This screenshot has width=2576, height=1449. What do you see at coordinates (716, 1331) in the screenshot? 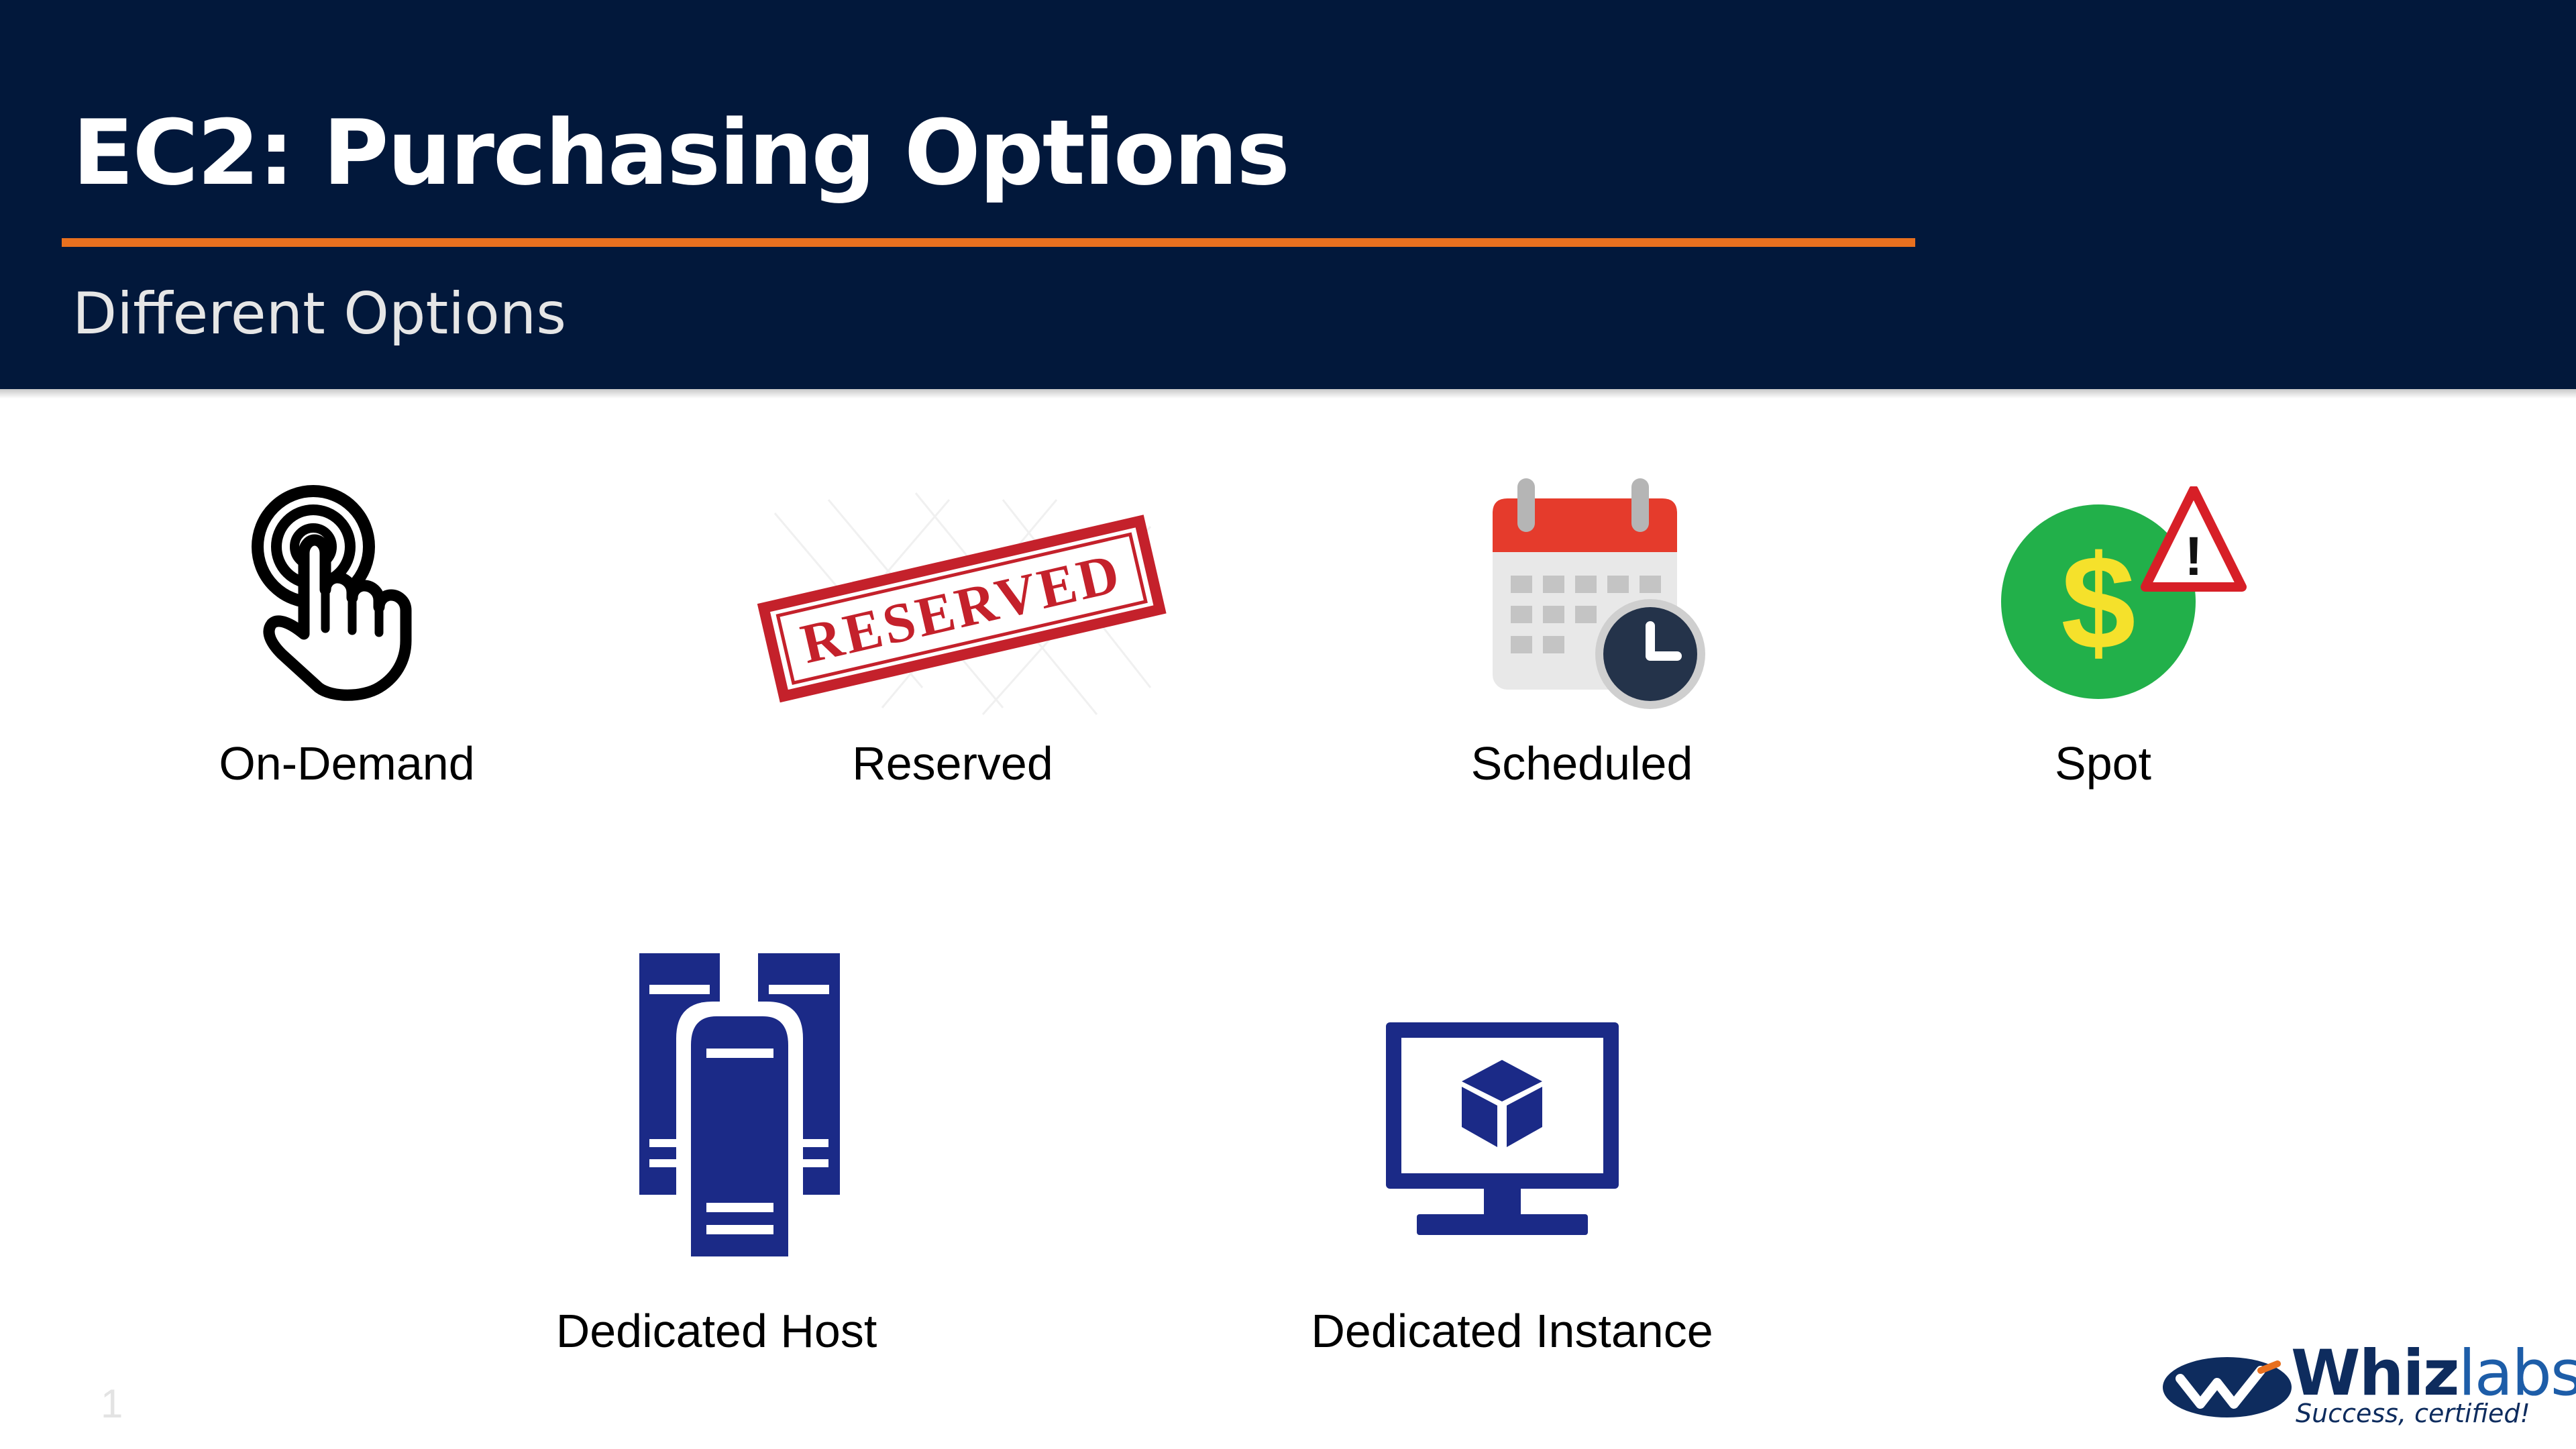
I see `option-label-dedicated-host: Dedicated Host` at bounding box center [716, 1331].